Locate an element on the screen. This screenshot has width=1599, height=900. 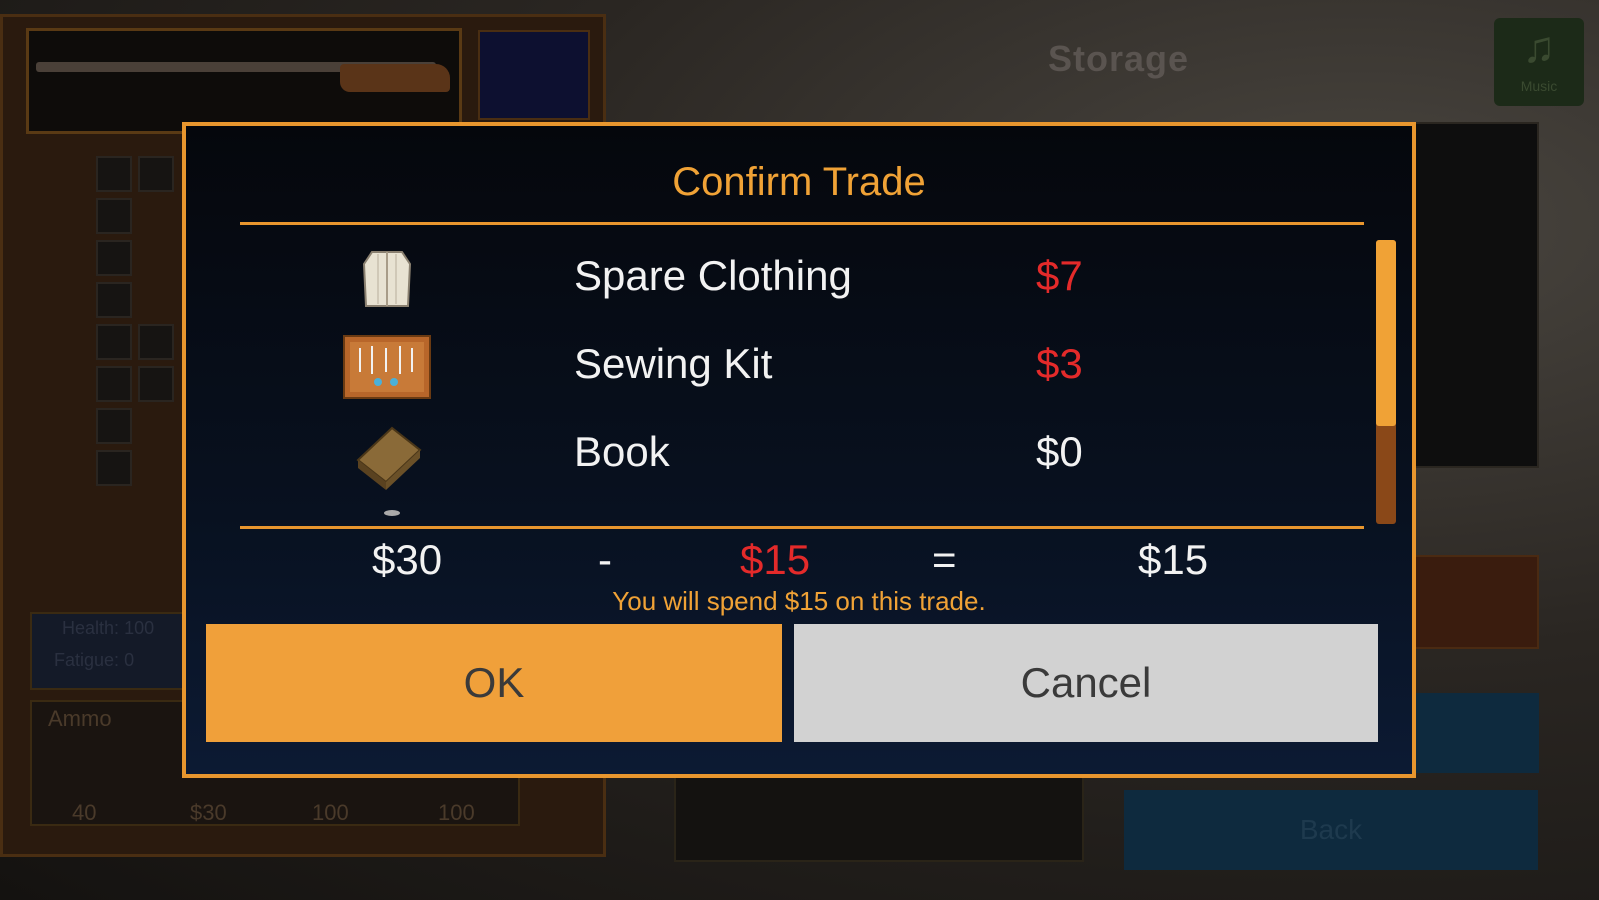
health-stat: Health: 100 is located at coordinates (108, 628).